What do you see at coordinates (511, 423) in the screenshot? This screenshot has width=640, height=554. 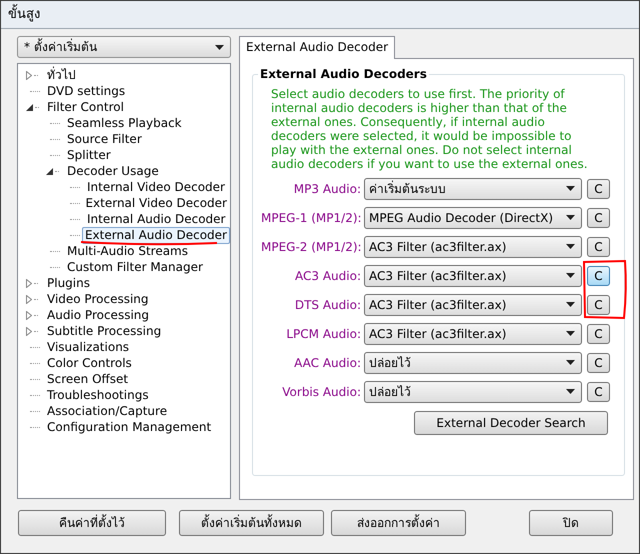 I see `external-decoder-search-button: External Decoder Search` at bounding box center [511, 423].